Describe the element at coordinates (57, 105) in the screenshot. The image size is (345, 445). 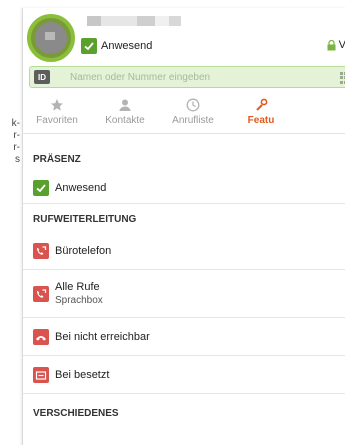
I see `star-icon` at that location.